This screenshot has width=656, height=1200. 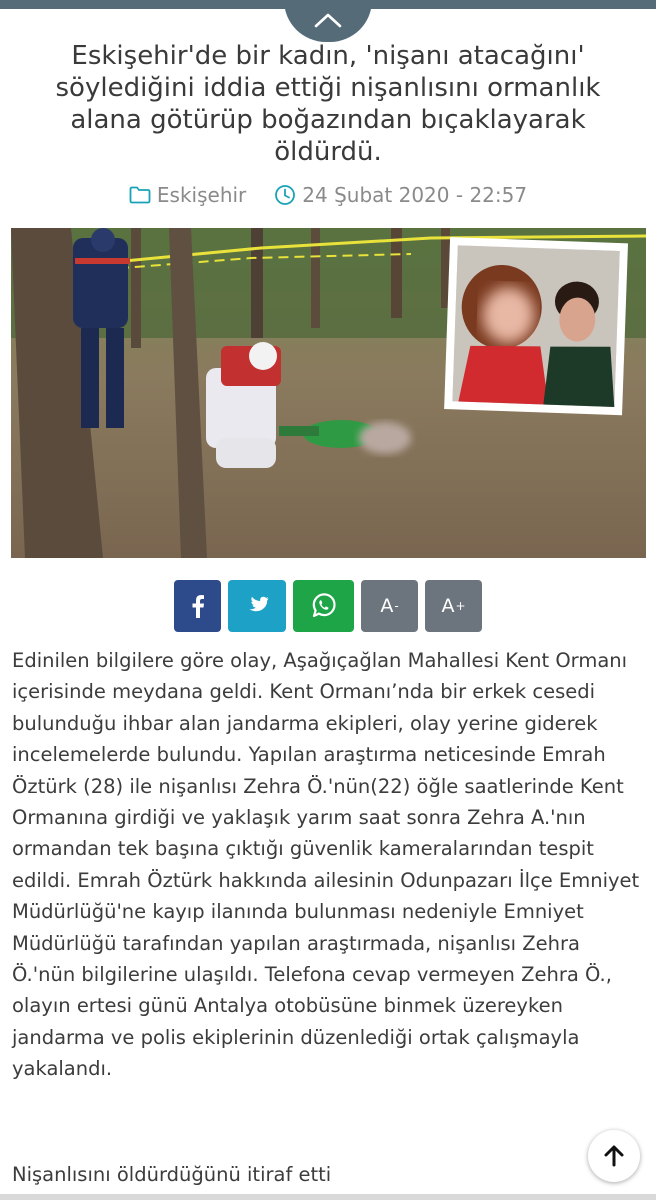 I want to click on font-increase-label: A, so click(x=448, y=606).